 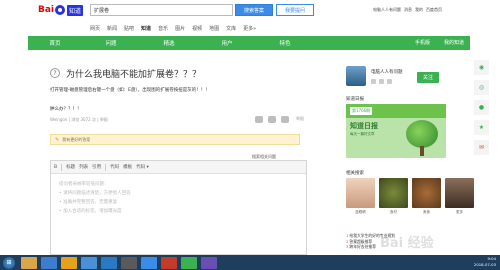 What do you see at coordinates (130, 90) in the screenshot?
I see `question-description: 打开管理-磁盘管理后右键一个盘（如：E盘），出现图的扩展卷按扭是灰的！！！` at bounding box center [130, 90].